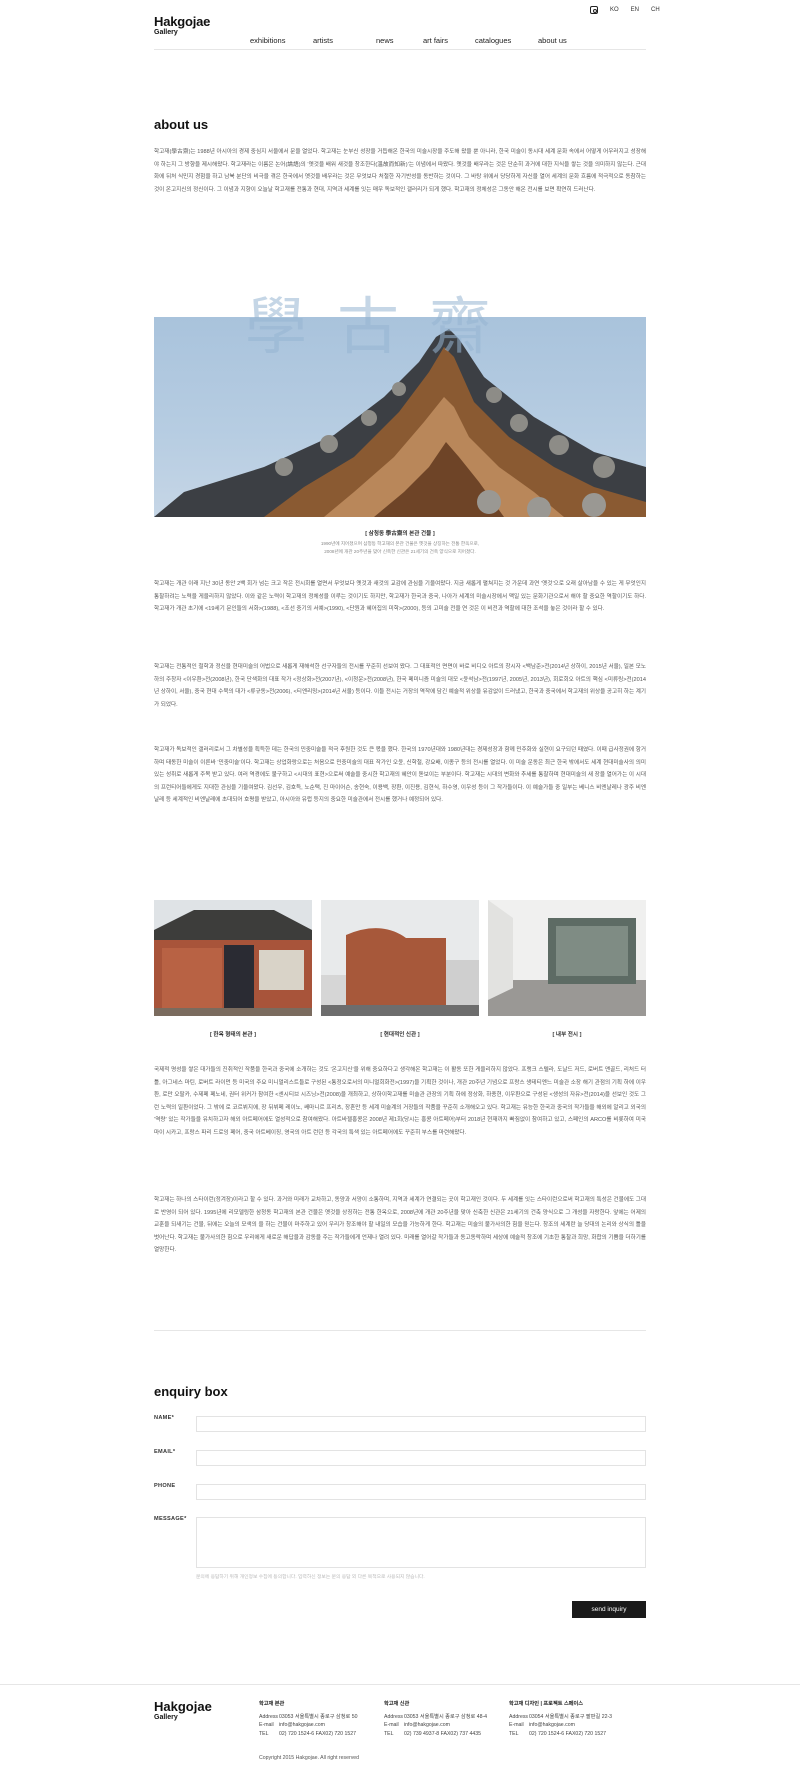  Describe the element at coordinates (446, 1716) in the screenshot. I see `address-value: 03053 서울특별시 종로구 삼청로 48-4` at that location.